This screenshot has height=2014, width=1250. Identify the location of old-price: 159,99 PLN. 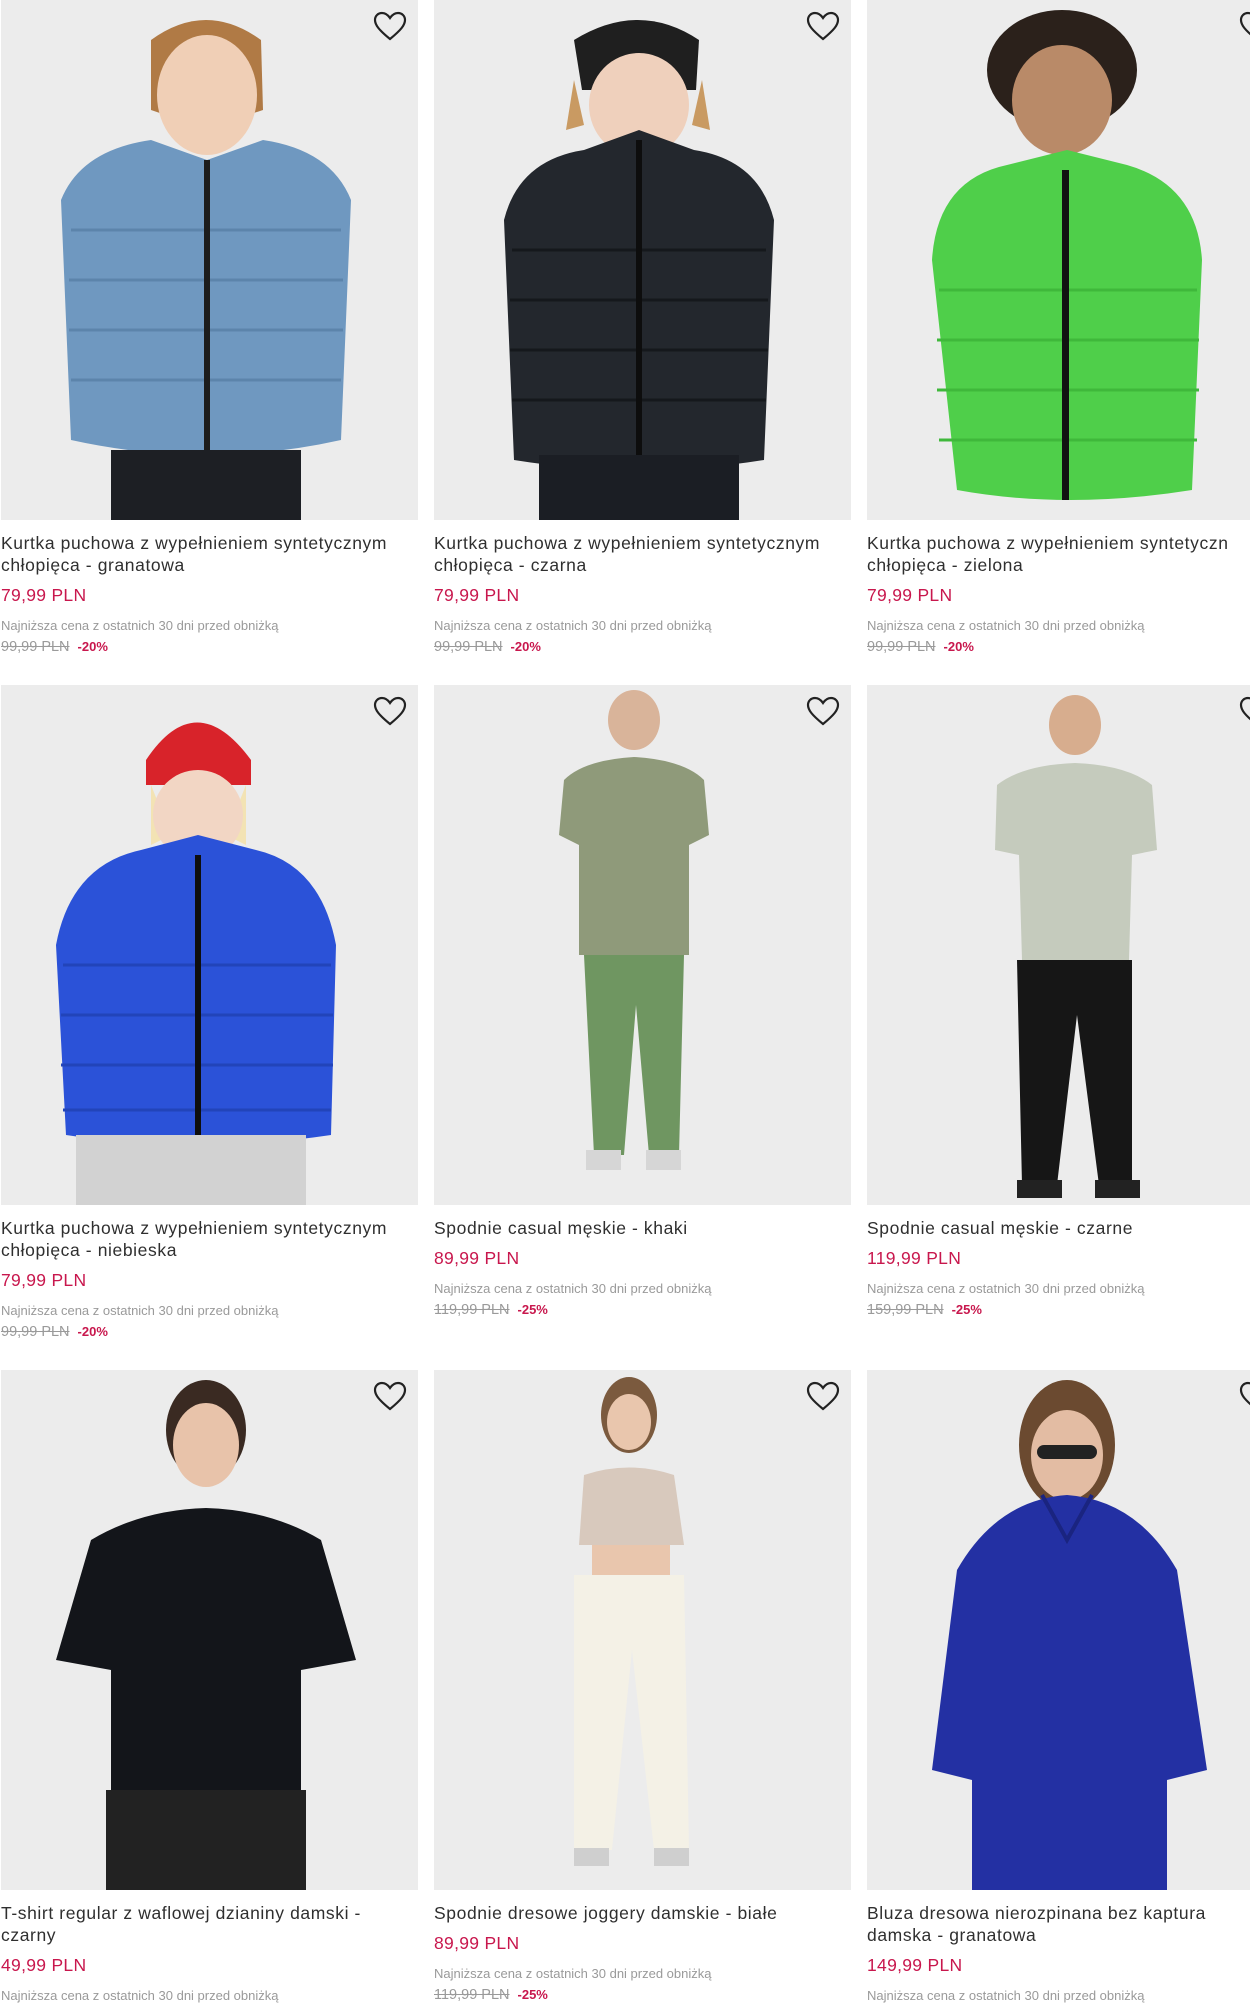
(905, 1310).